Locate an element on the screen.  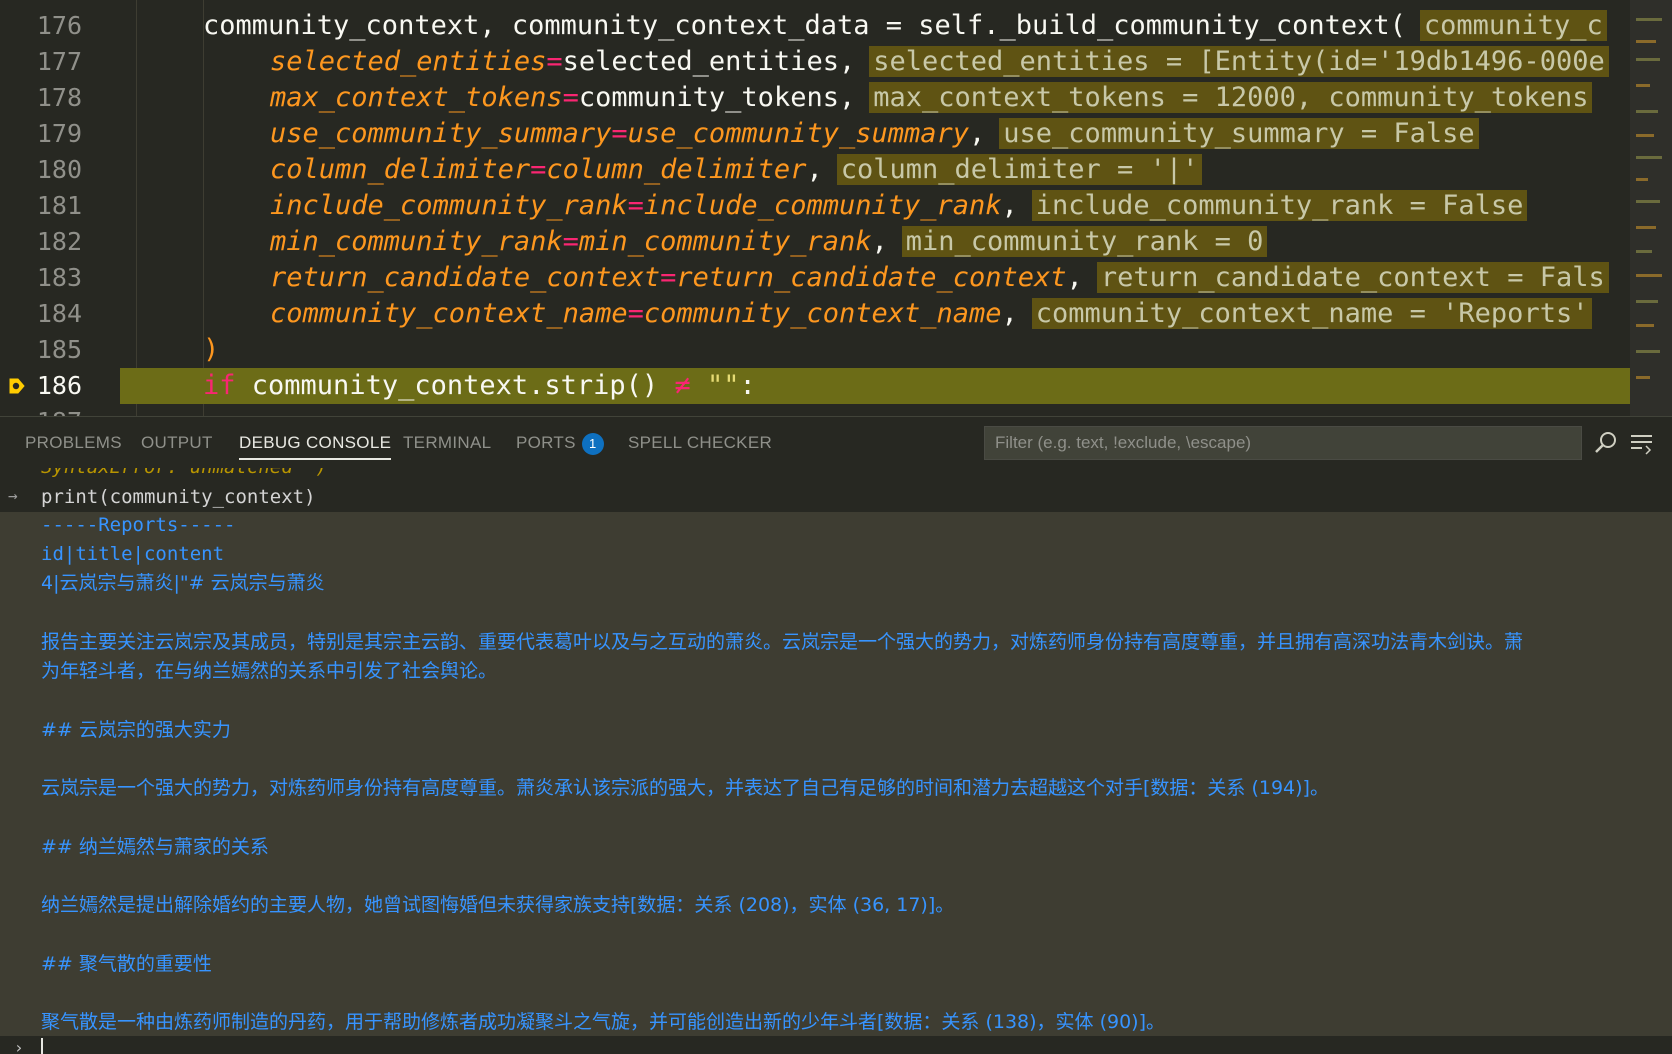
line-number: 177 is located at coordinates (59, 61).